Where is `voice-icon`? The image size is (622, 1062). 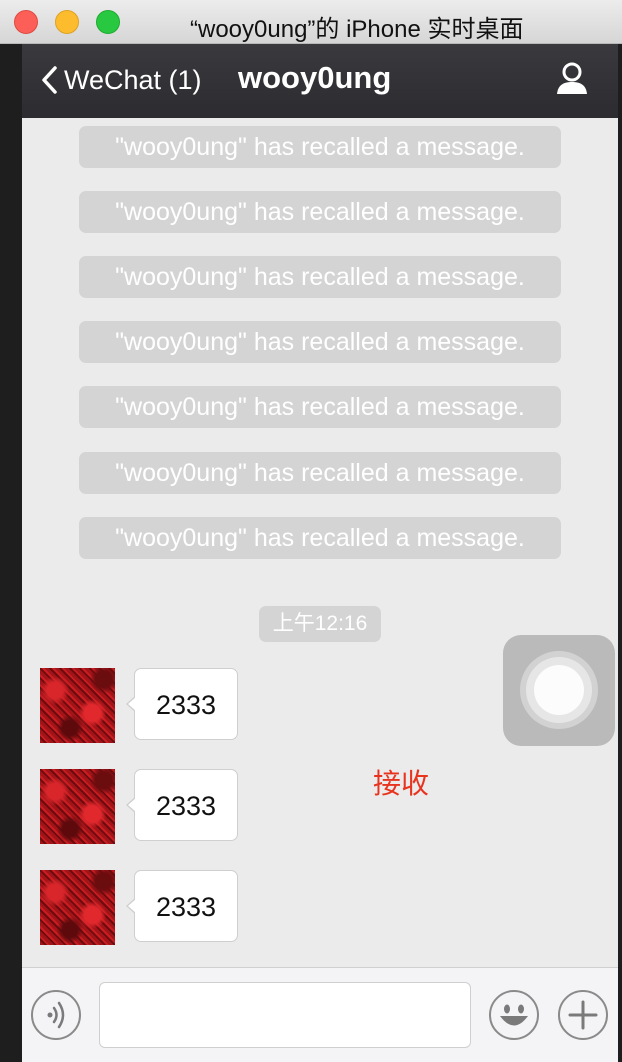
voice-icon is located at coordinates (56, 1015).